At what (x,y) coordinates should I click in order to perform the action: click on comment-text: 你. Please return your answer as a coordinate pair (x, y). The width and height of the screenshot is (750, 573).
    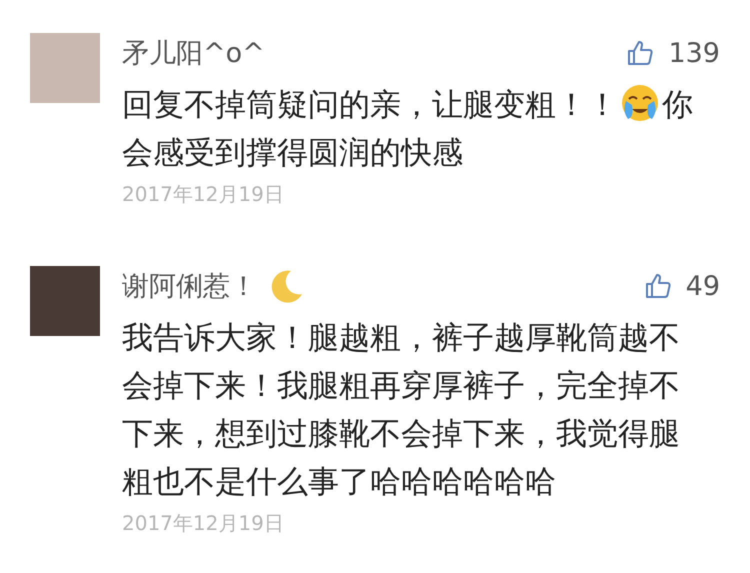
    Looking at the image, I should click on (677, 105).